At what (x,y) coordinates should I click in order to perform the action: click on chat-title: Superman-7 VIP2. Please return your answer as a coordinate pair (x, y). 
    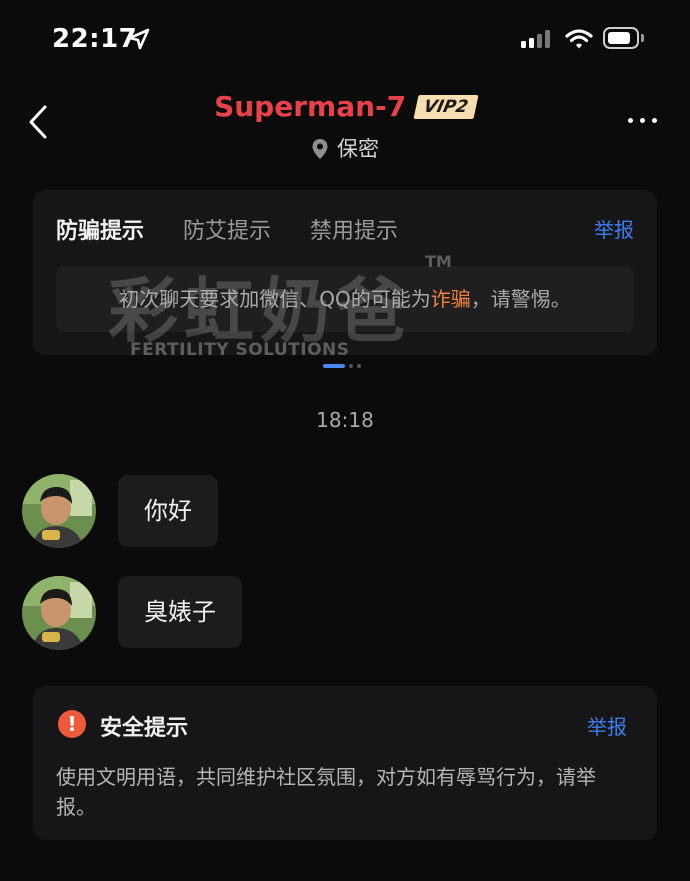
    Looking at the image, I should click on (345, 106).